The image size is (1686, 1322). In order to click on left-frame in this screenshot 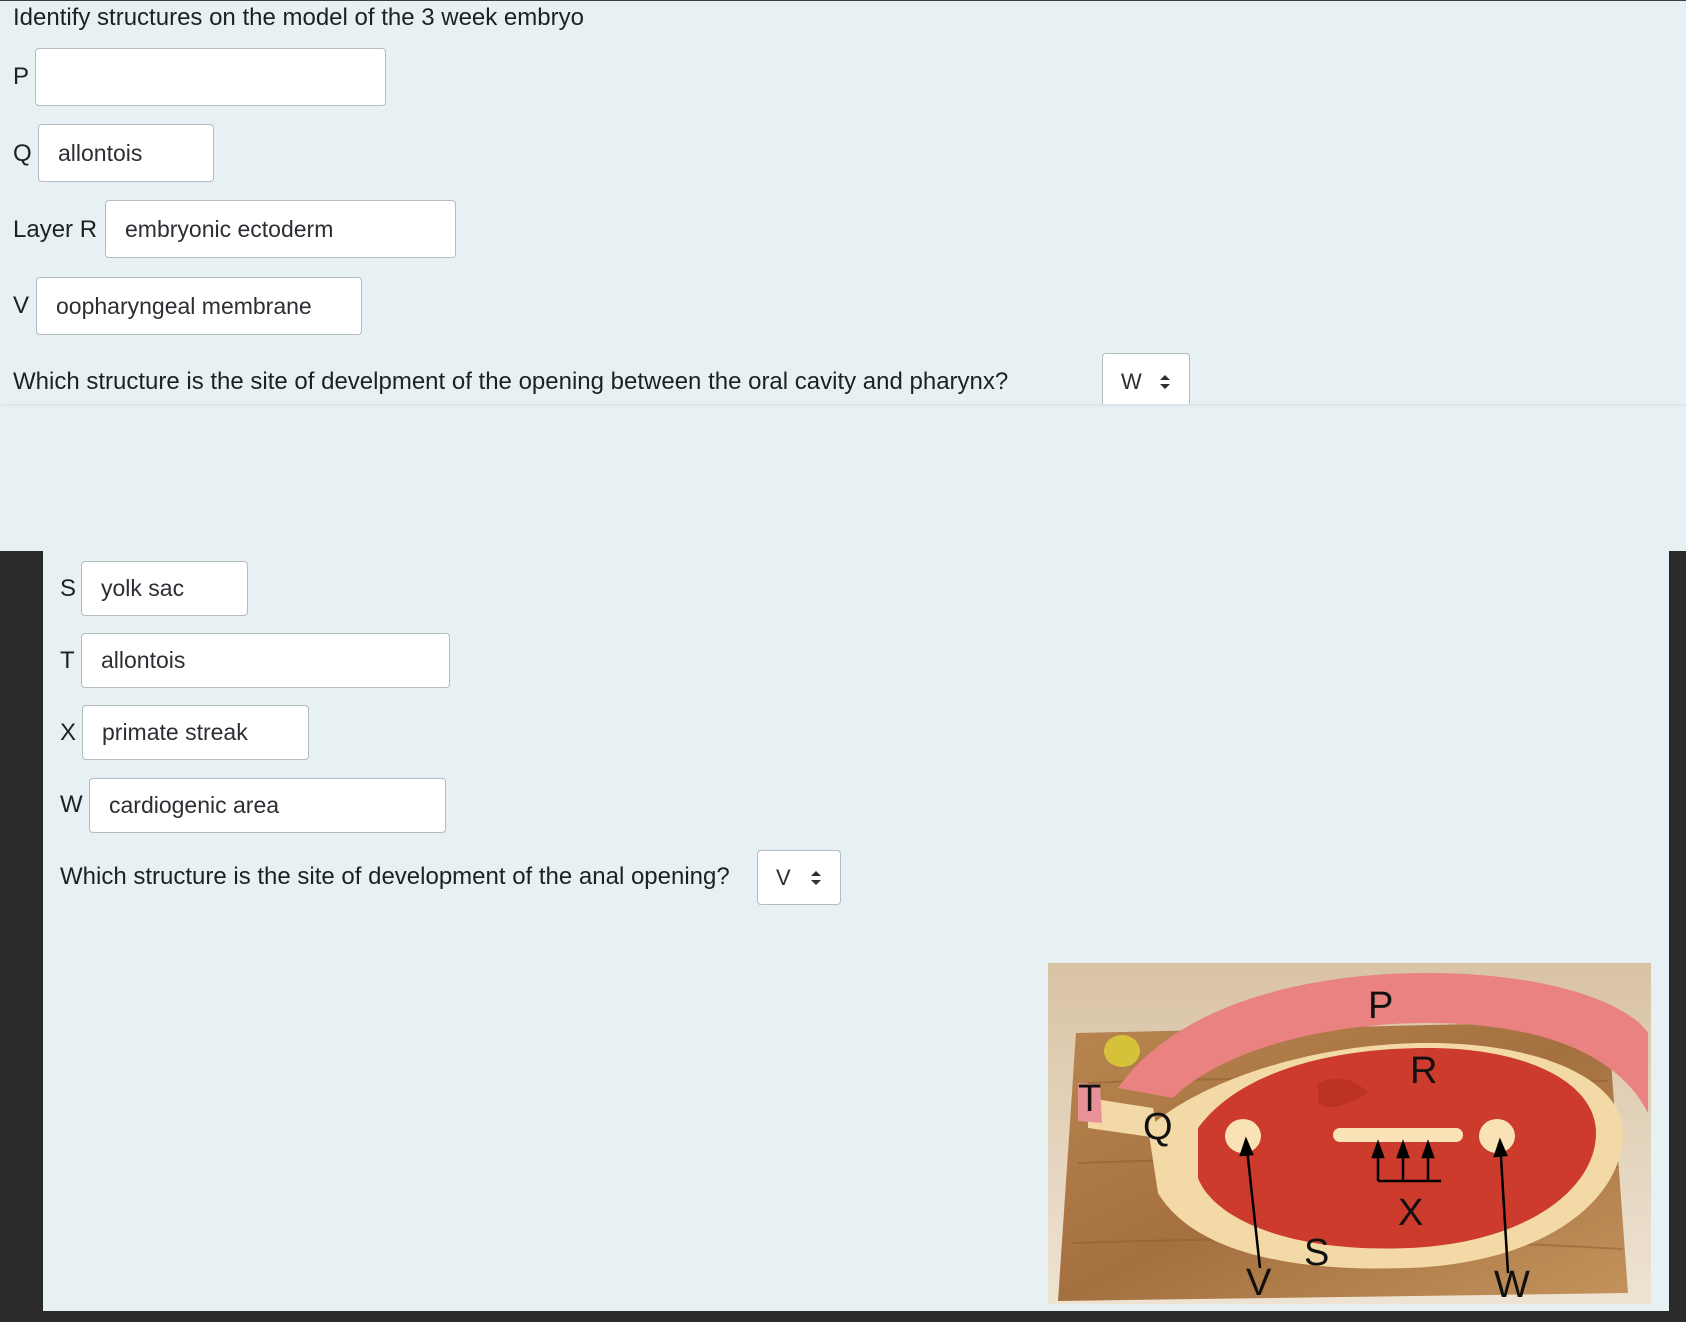, I will do `click(21, 936)`.